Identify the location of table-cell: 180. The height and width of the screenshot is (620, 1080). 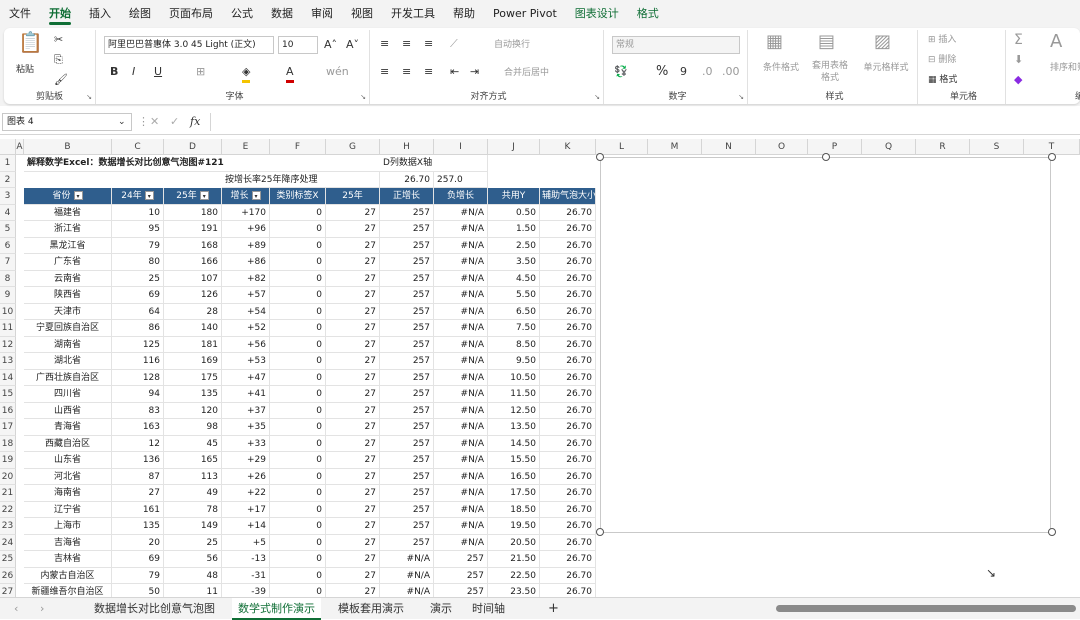
(193, 212).